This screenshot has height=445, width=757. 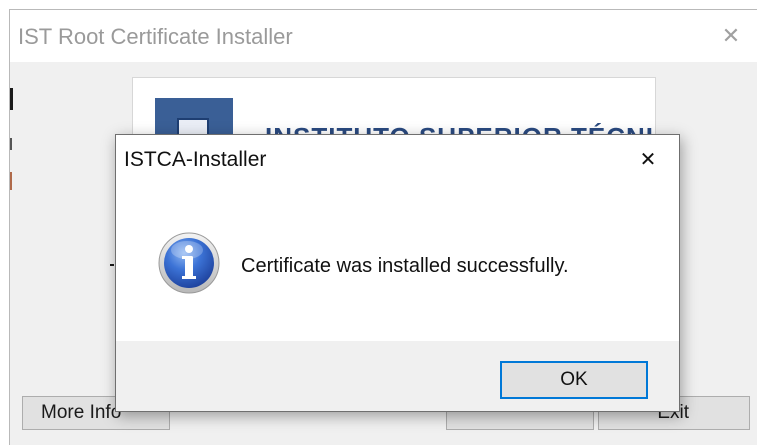 I want to click on info-icon, so click(x=189, y=263).